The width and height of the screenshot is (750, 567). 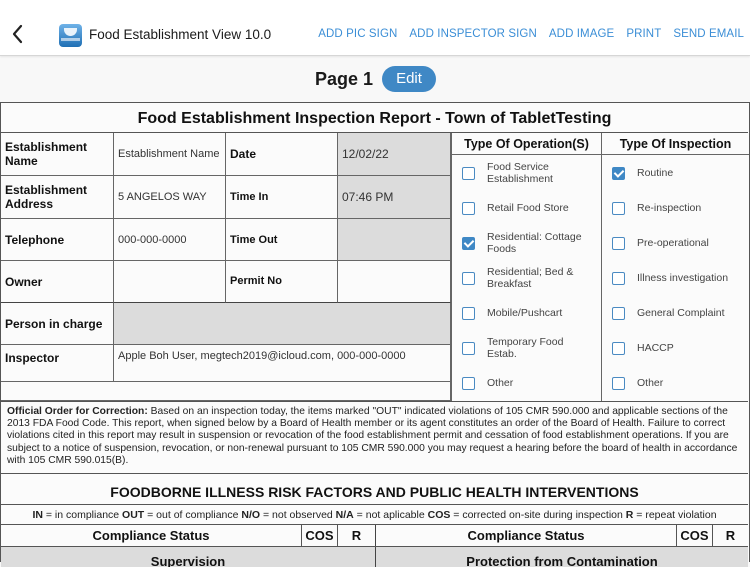 What do you see at coordinates (651, 208) in the screenshot?
I see `inspection-type-option: Re-inspection` at bounding box center [651, 208].